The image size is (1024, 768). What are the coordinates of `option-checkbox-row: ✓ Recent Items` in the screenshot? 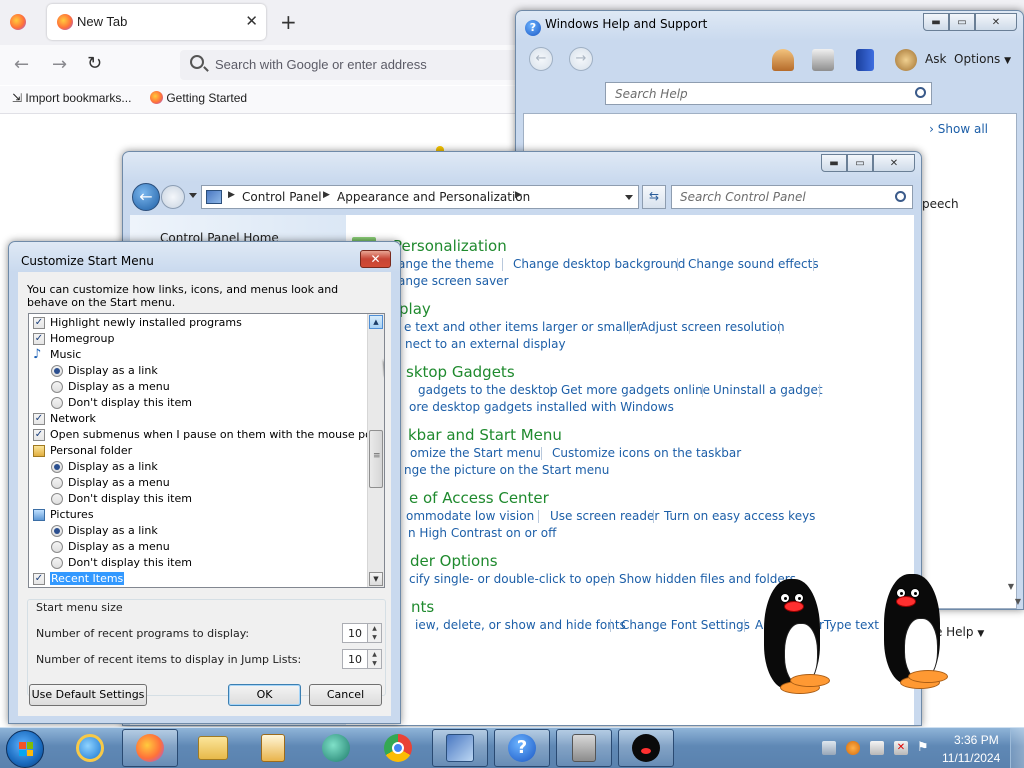 It's located at (196, 579).